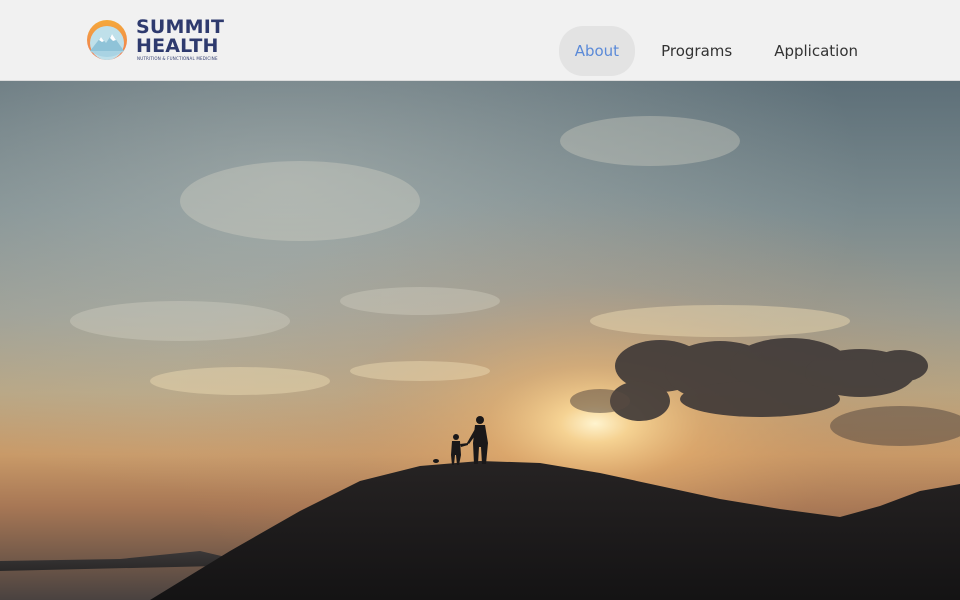 The width and height of the screenshot is (960, 600). What do you see at coordinates (177, 46) in the screenshot?
I see `brand-name-line2: HEALTH` at bounding box center [177, 46].